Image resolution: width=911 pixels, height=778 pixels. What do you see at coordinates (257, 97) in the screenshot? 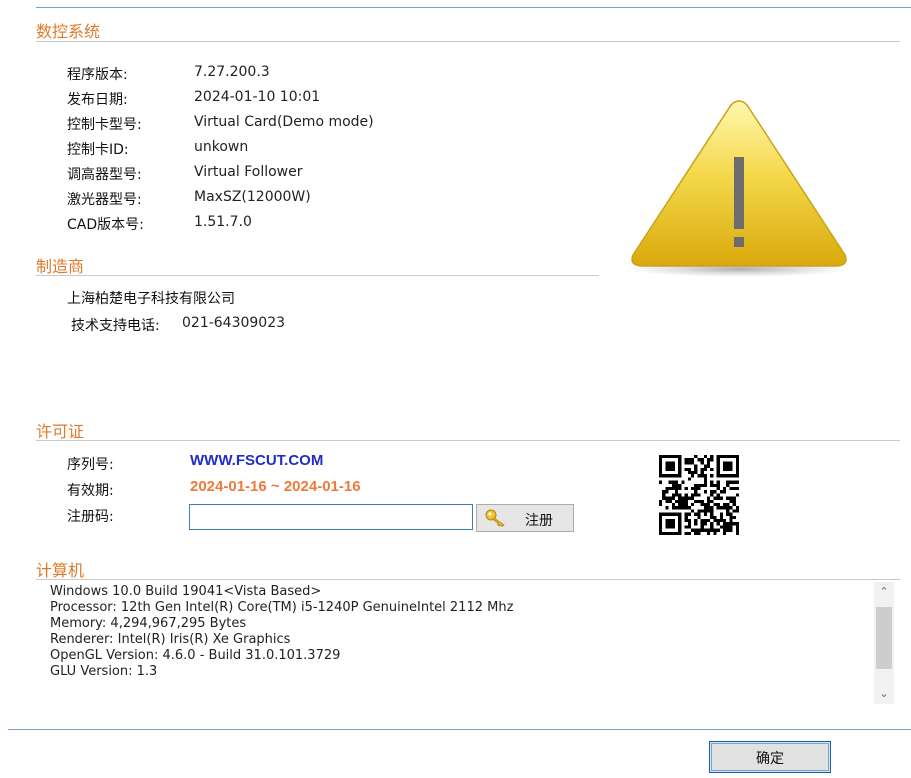
I see `value-release-date: 2024-01-10 10:01` at bounding box center [257, 97].